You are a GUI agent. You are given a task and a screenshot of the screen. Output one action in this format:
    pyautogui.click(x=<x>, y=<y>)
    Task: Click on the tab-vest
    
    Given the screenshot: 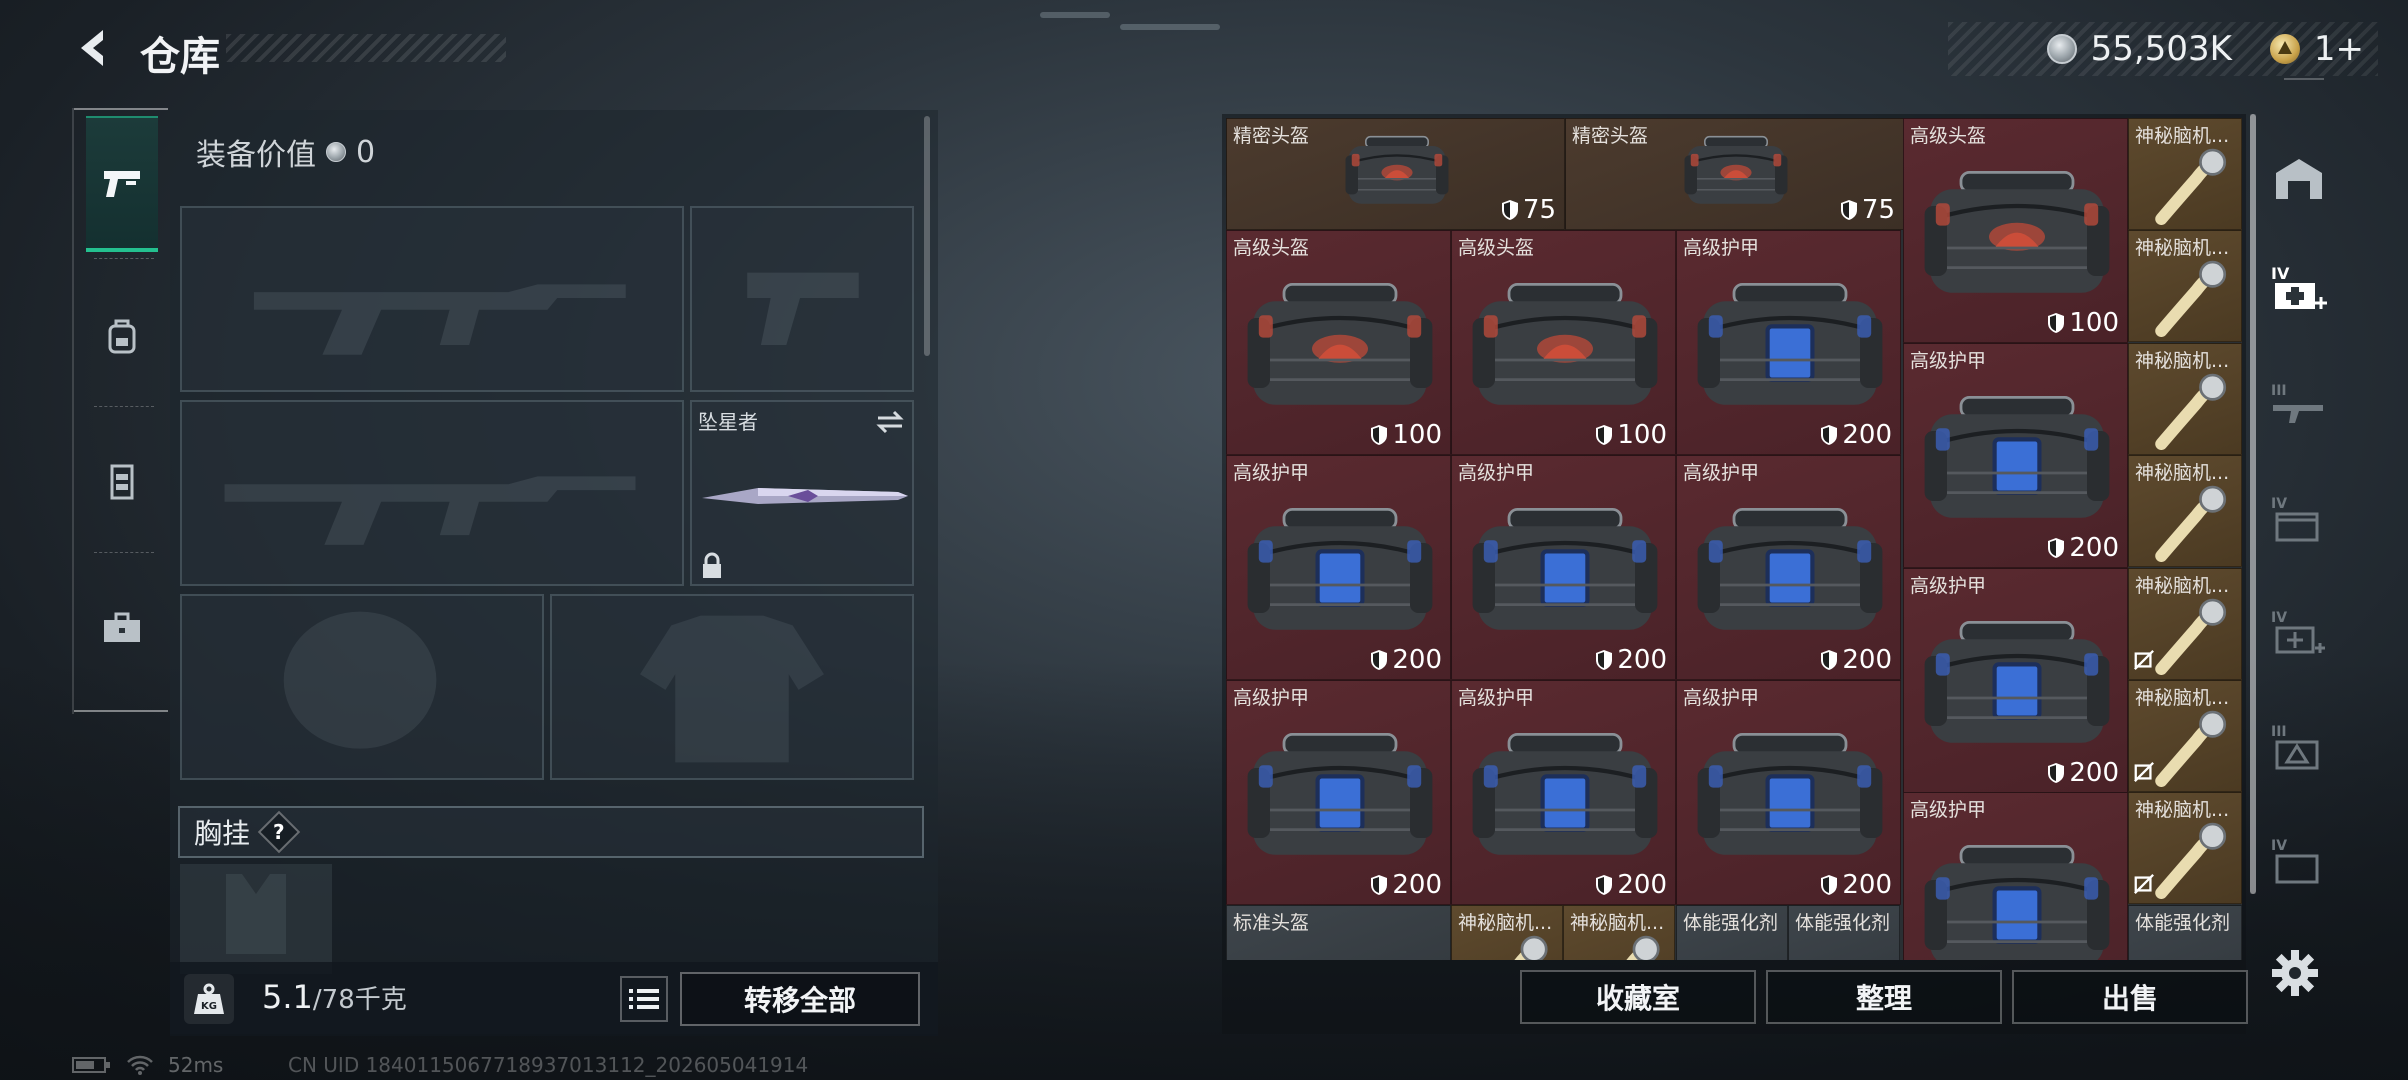 What is the action you would take?
    pyautogui.click(x=122, y=482)
    